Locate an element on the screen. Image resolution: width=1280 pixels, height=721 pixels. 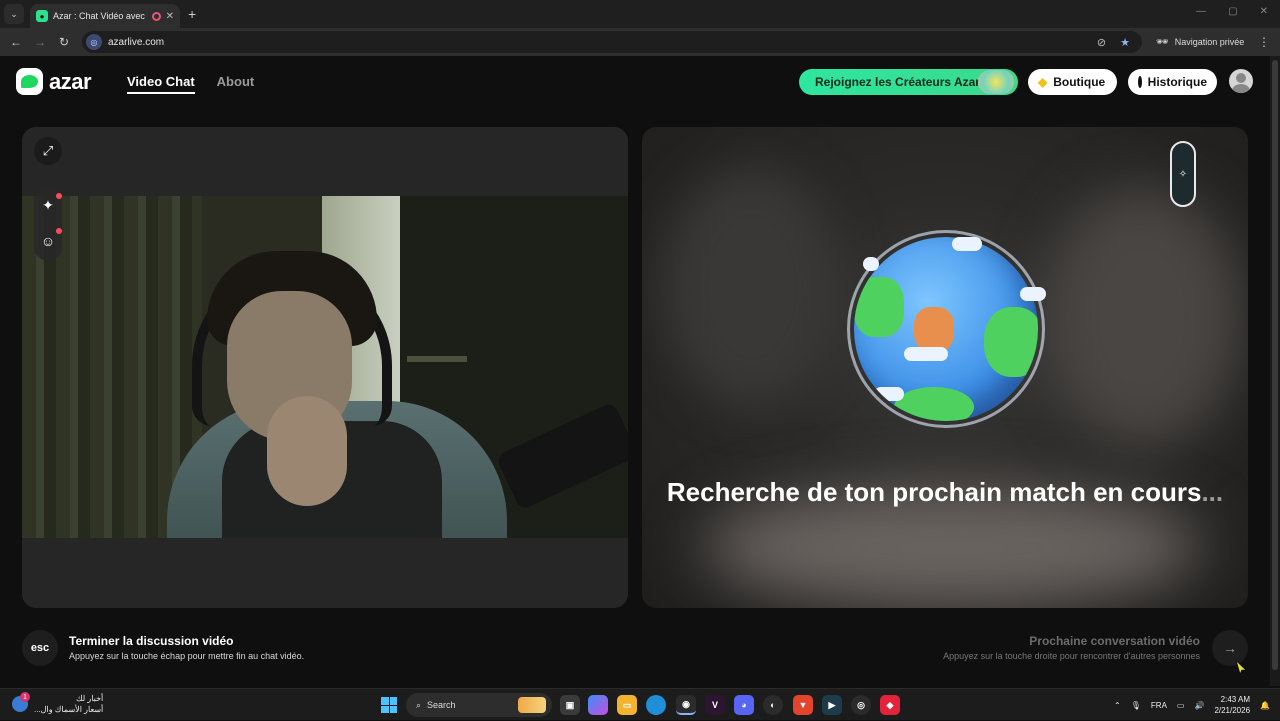
volume-icon: 🔊 is located at coordinates (1199, 705).